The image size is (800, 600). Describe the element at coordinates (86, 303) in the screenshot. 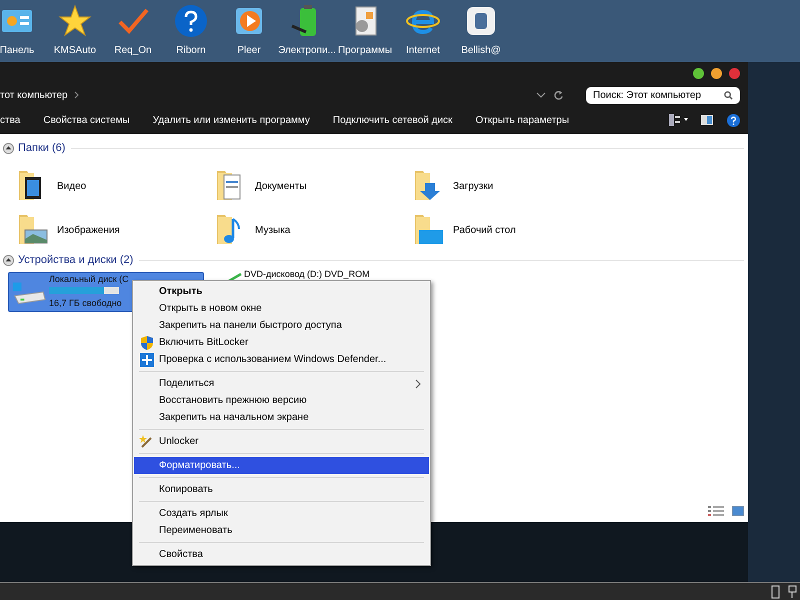

I see `free-space-text: 16,7 ГБ свободно` at that location.